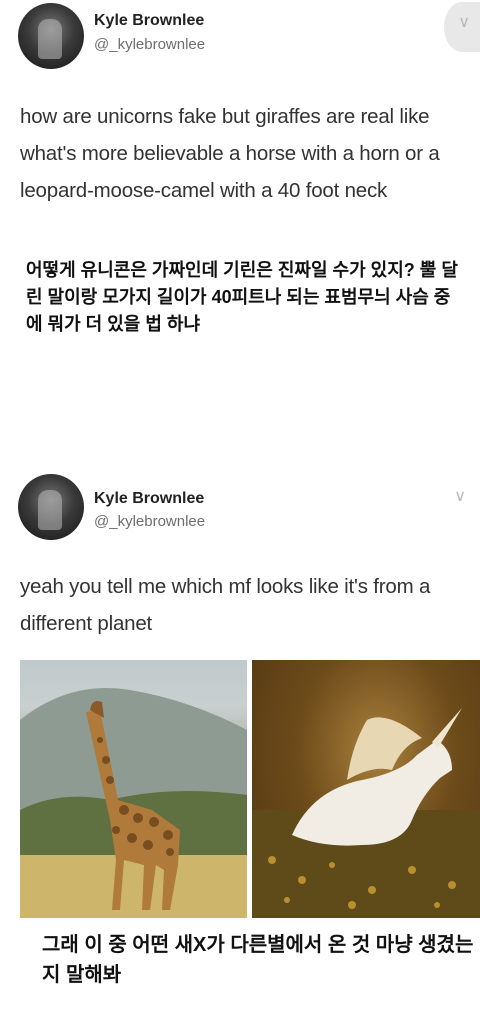  Describe the element at coordinates (133, 803) in the screenshot. I see `giraffe-illustration` at that location.